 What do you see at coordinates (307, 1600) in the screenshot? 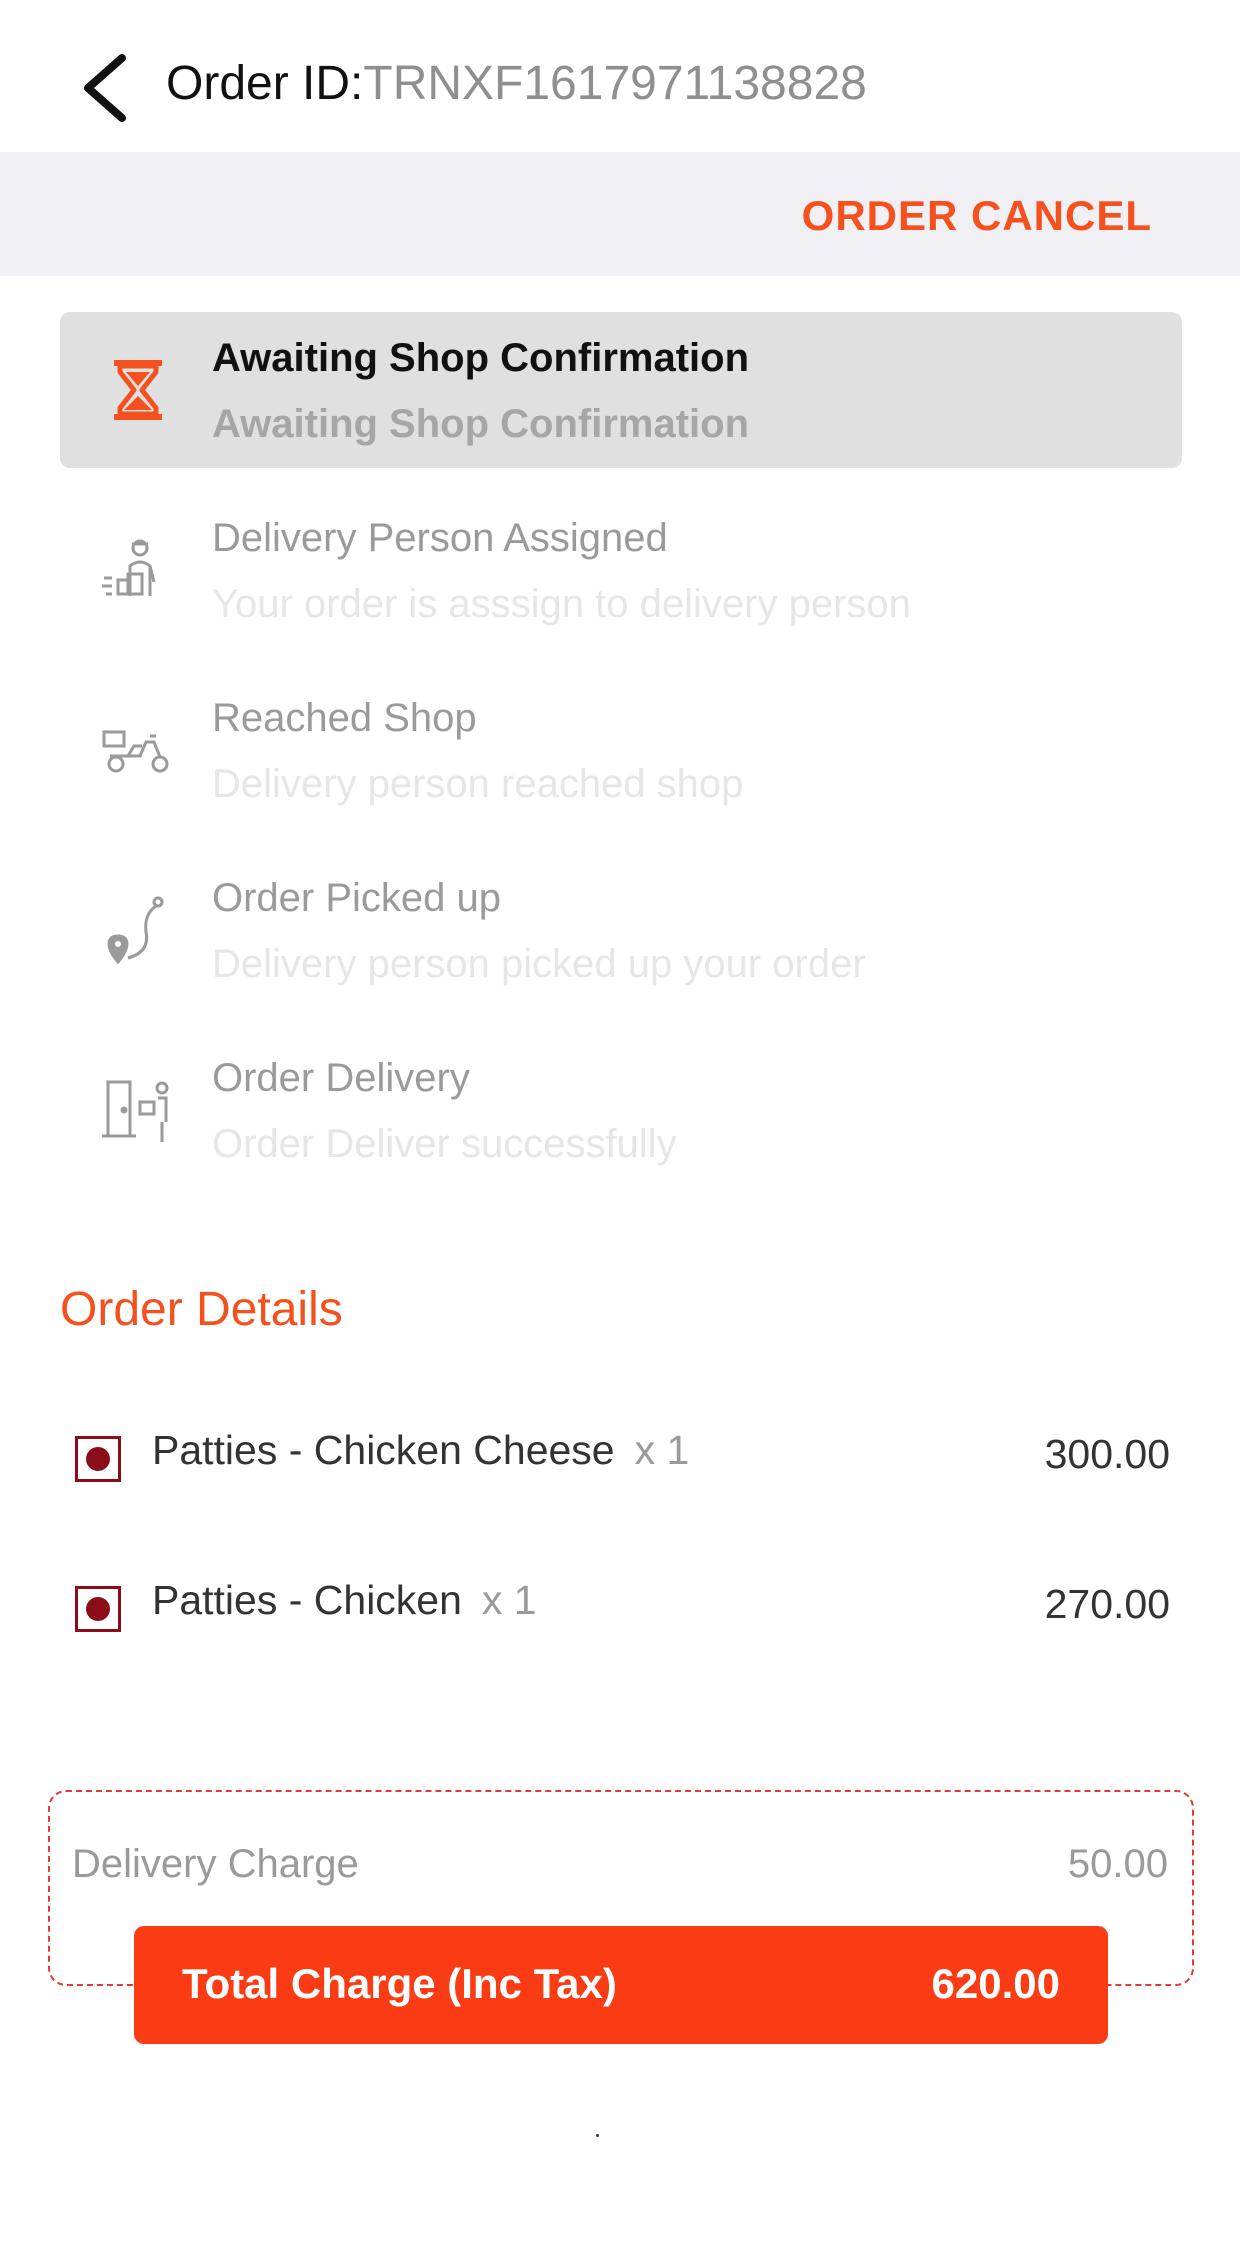
I see `item-name: Patties - Chicken` at bounding box center [307, 1600].